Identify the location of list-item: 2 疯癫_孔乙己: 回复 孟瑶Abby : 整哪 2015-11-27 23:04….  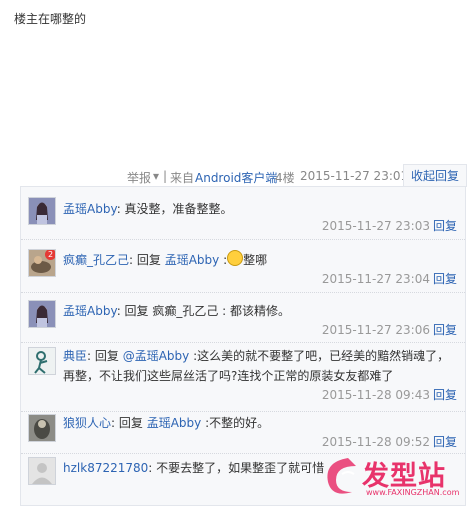
(243, 266).